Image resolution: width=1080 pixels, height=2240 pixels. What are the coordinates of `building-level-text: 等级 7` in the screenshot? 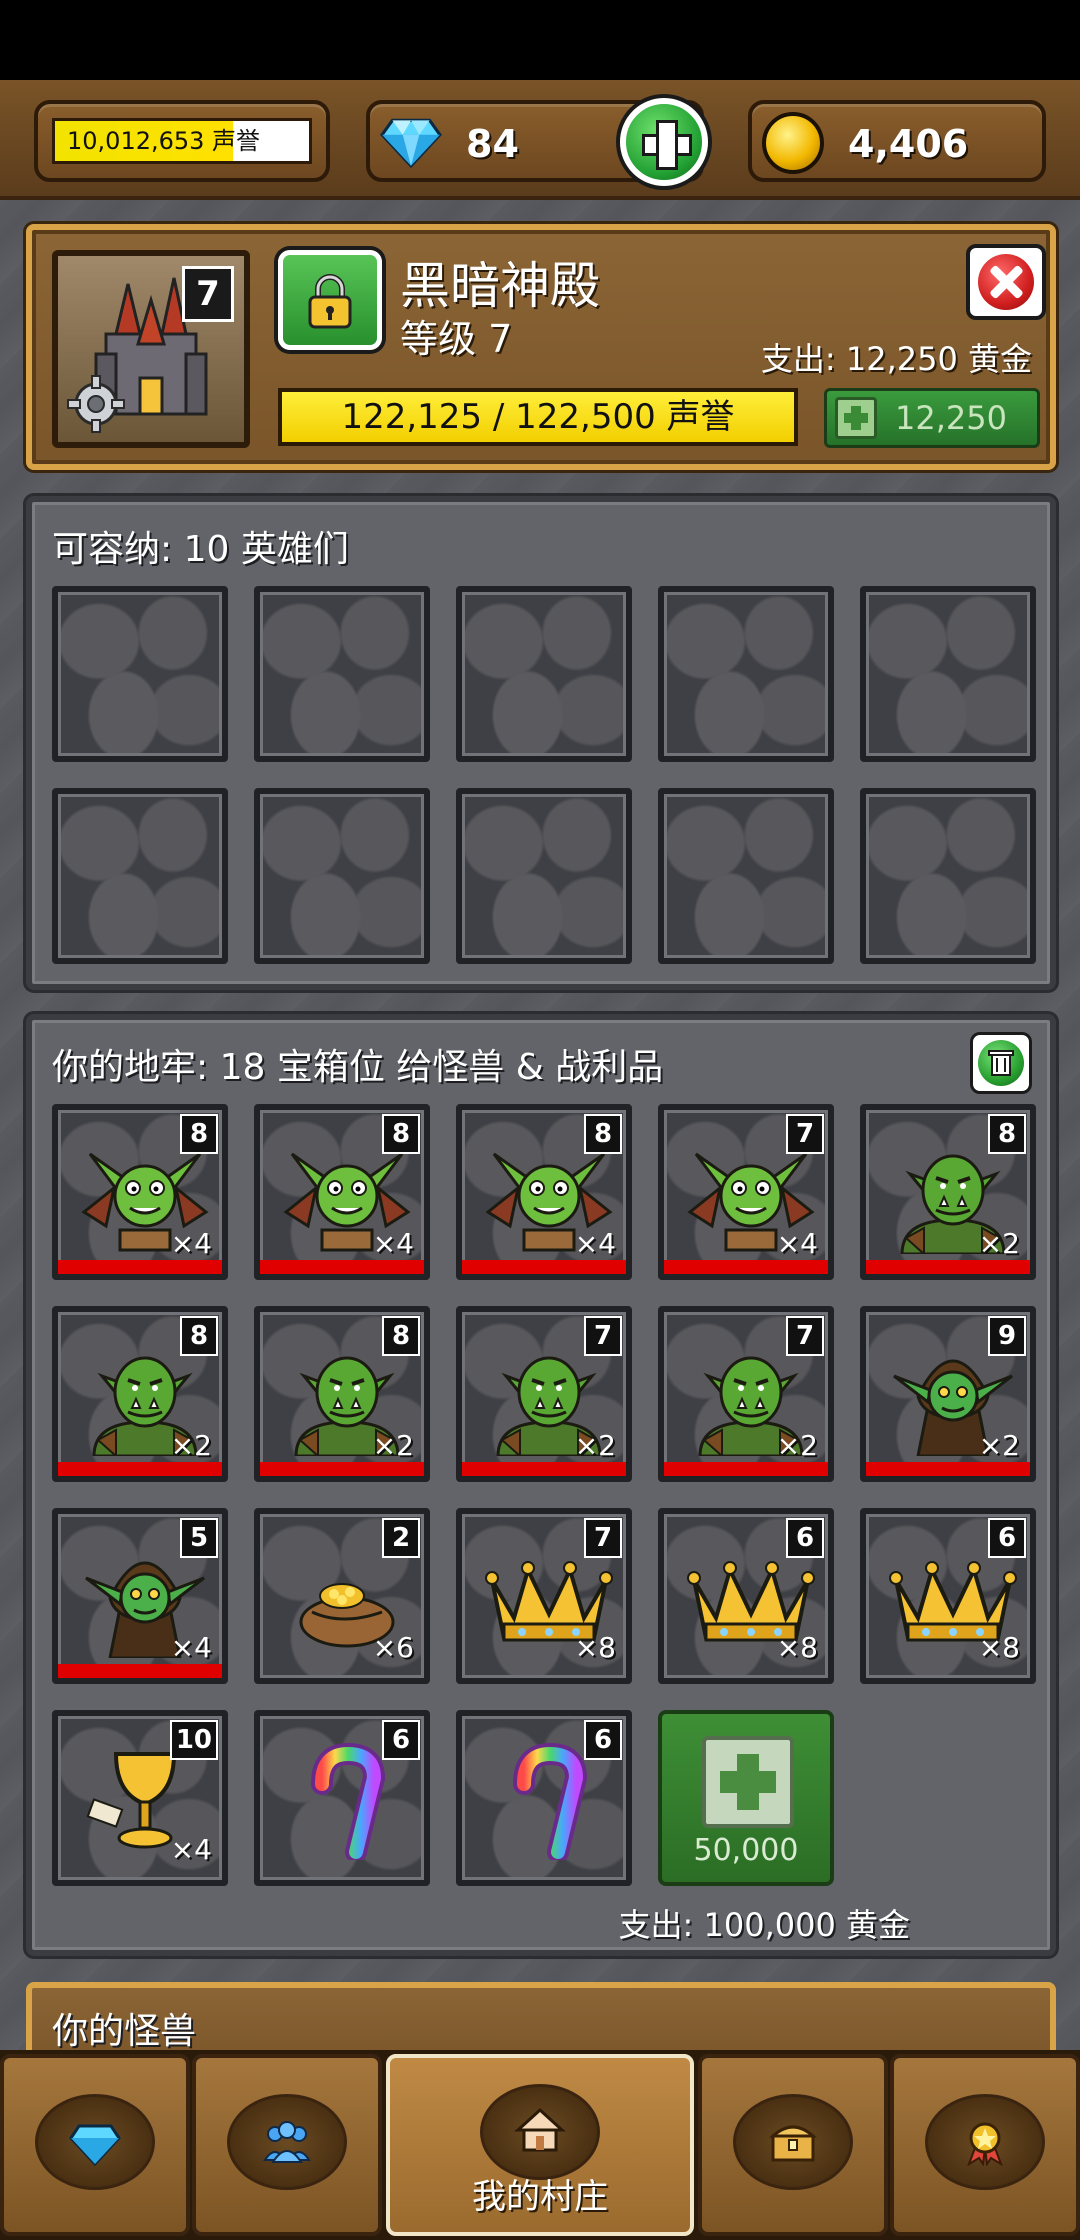 It's located at (456, 339).